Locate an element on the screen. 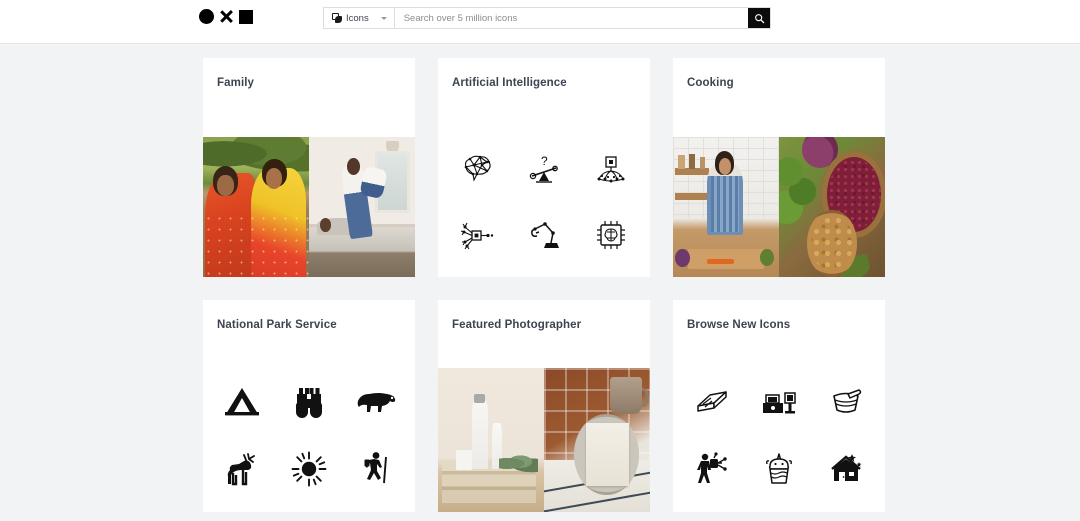 The image size is (1080, 521). chevron-down-icon is located at coordinates (383, 18).